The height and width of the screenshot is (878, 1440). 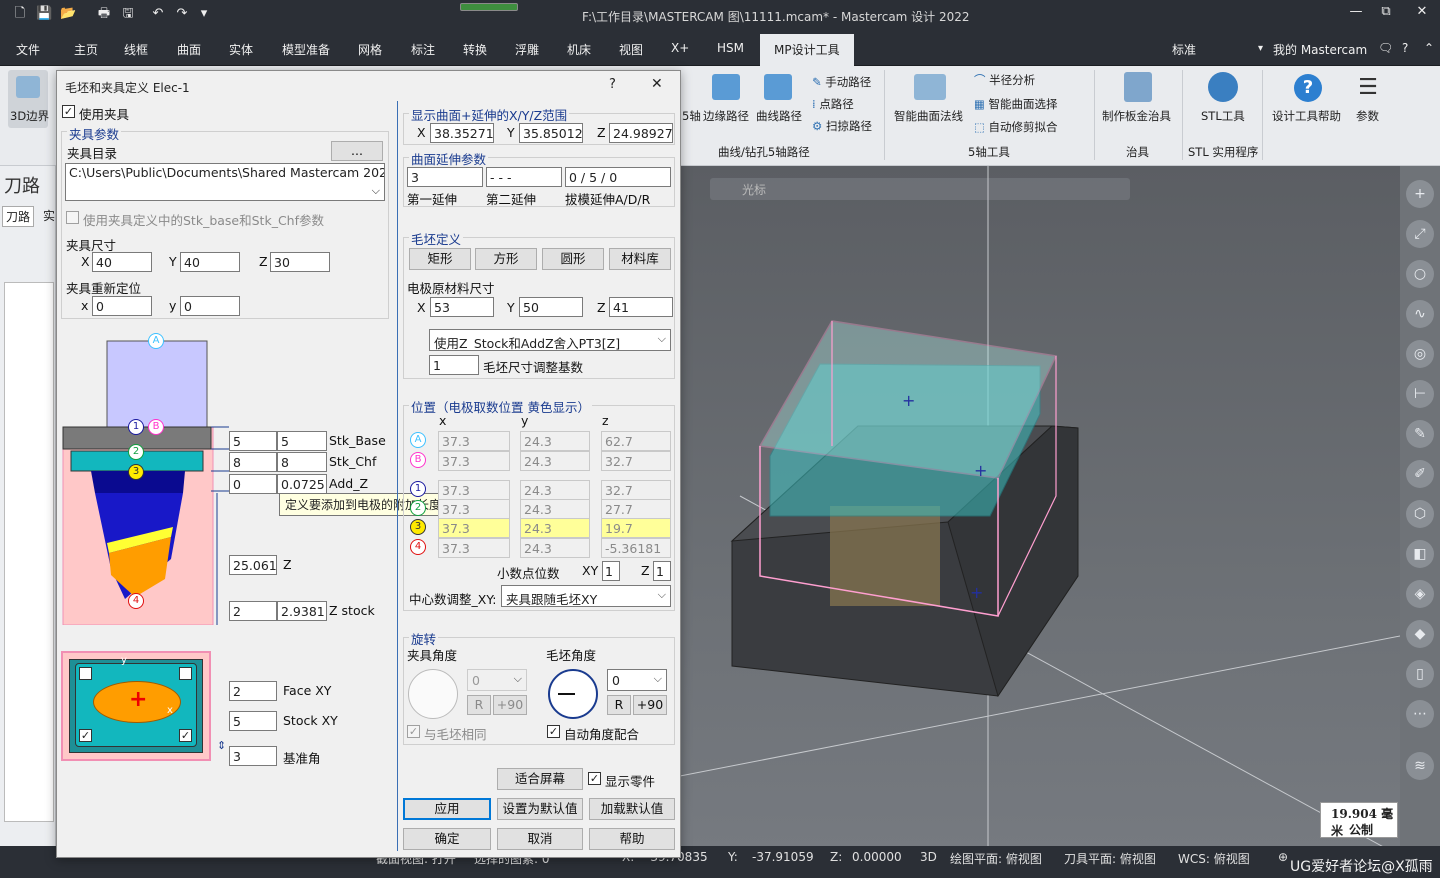 What do you see at coordinates (619, 705) in the screenshot?
I see `stock-reset-button: R` at bounding box center [619, 705].